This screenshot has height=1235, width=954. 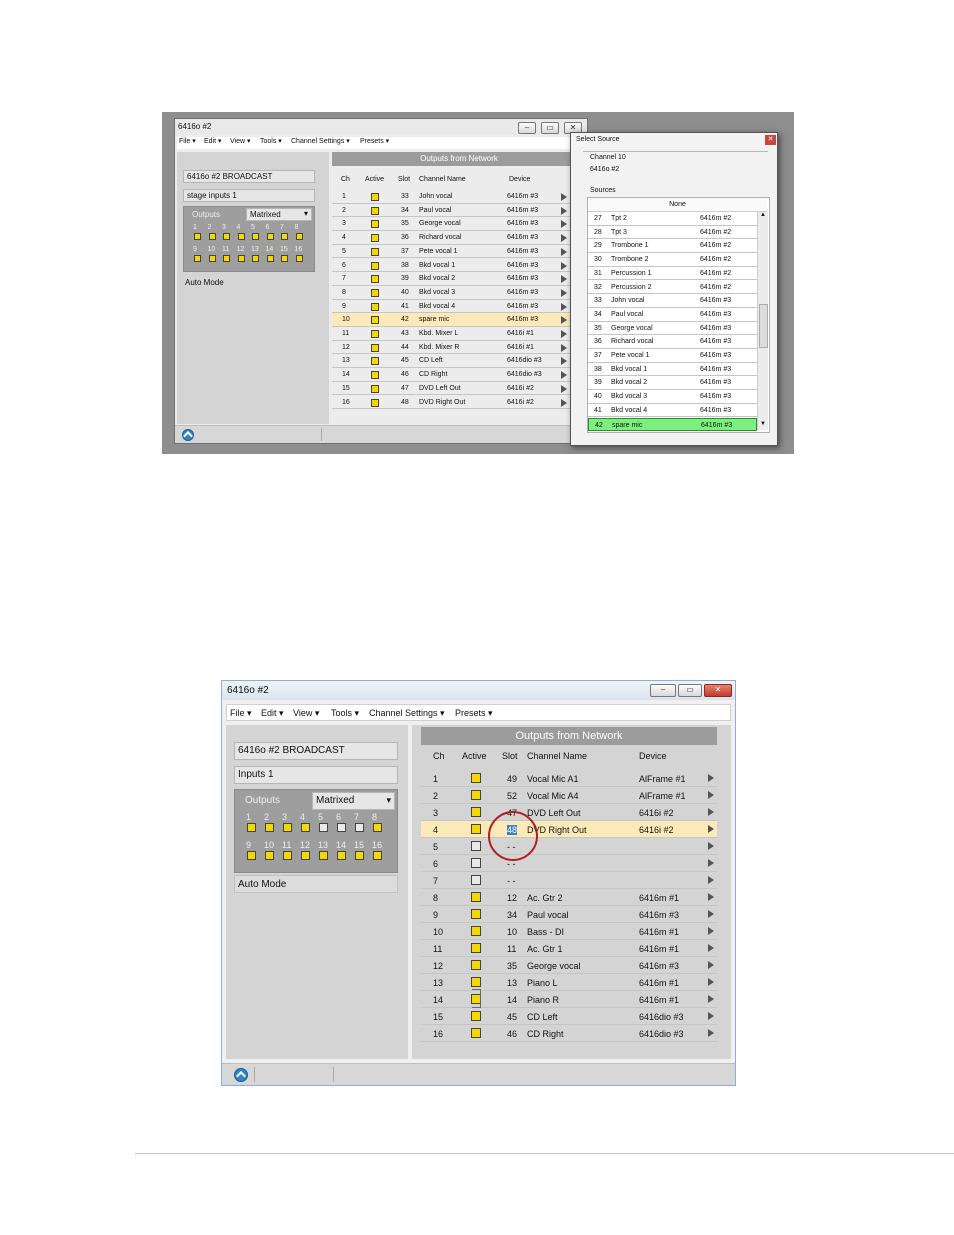 What do you see at coordinates (187, 141) in the screenshot?
I see `menu-file: File ▾` at bounding box center [187, 141].